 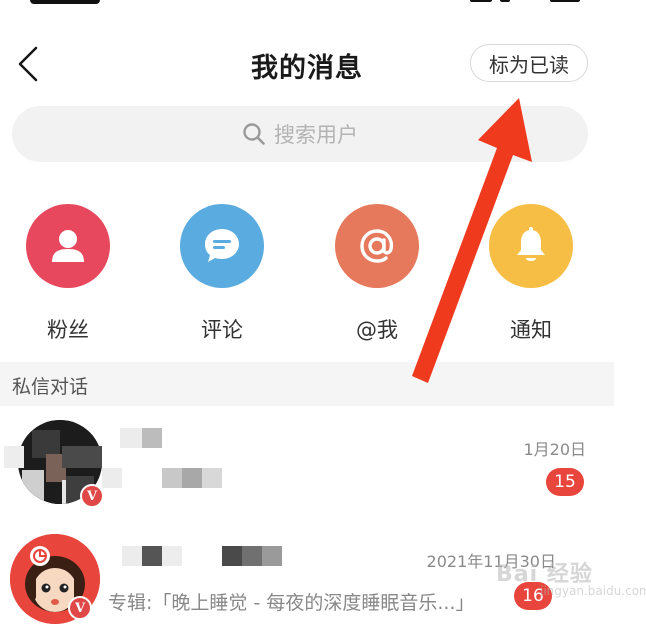 What do you see at coordinates (323, 7) in the screenshot?
I see `status-bar` at bounding box center [323, 7].